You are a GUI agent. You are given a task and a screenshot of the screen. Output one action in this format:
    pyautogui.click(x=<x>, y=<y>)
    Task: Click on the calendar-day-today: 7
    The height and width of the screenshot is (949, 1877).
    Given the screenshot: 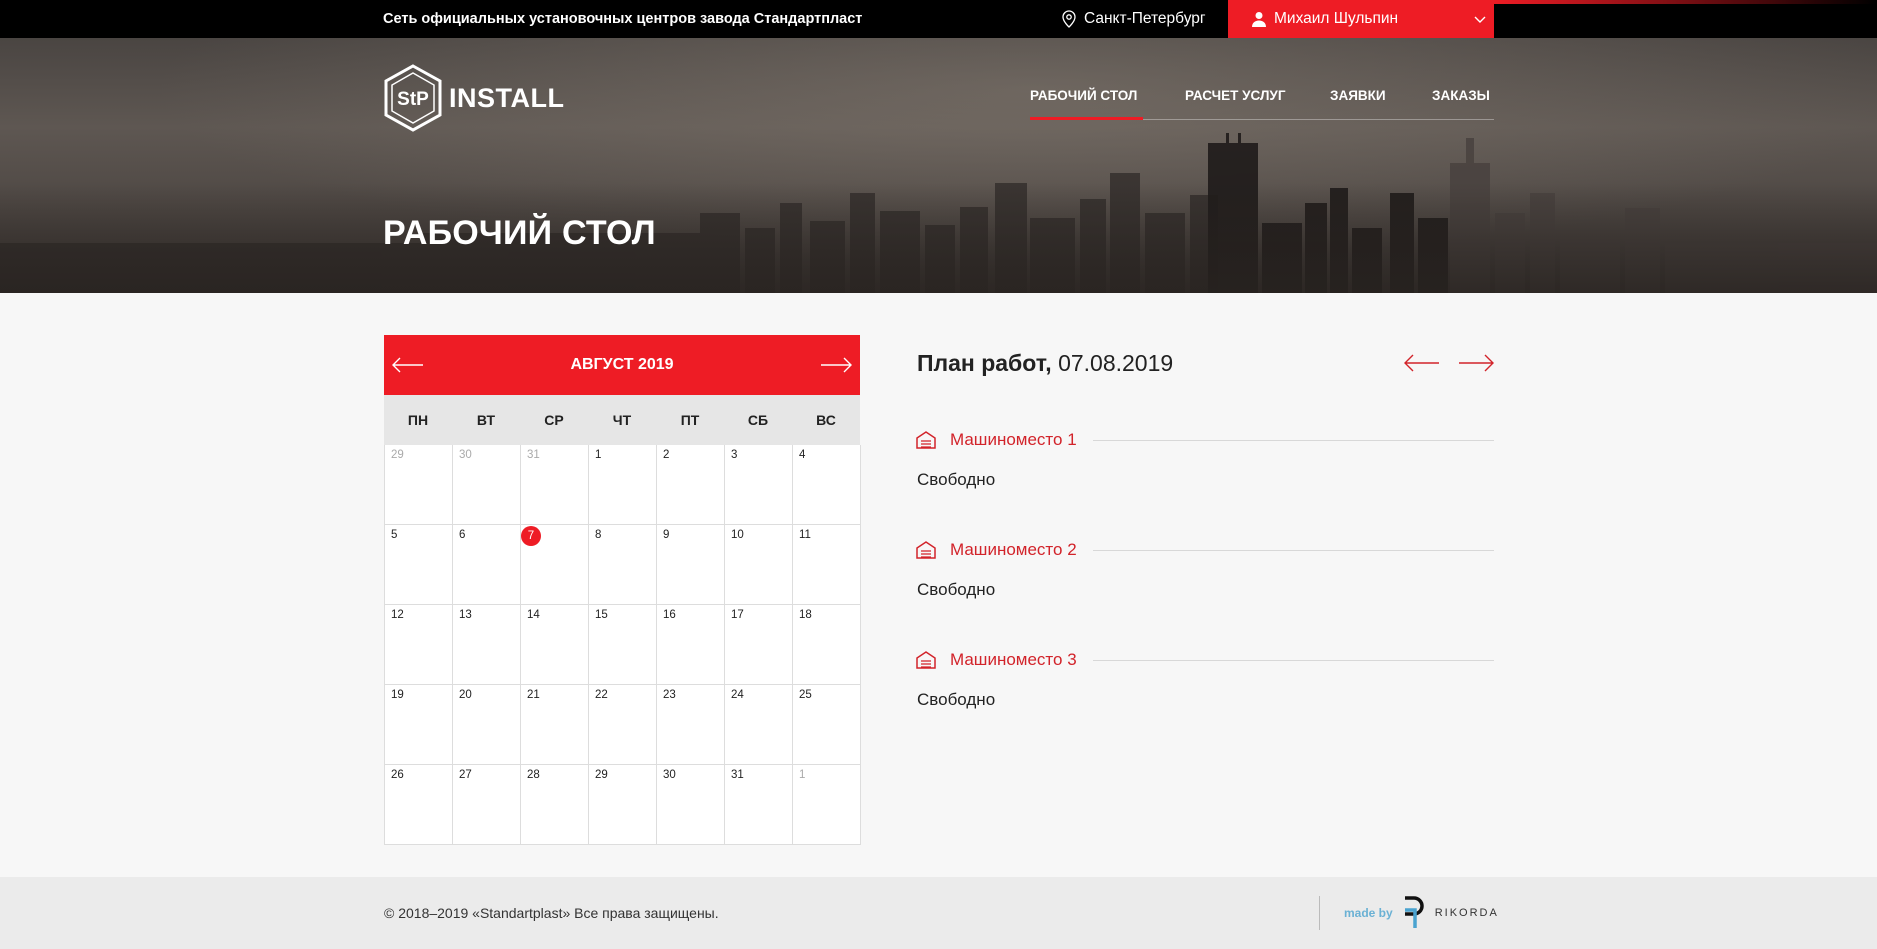 What is the action you would take?
    pyautogui.click(x=555, y=565)
    